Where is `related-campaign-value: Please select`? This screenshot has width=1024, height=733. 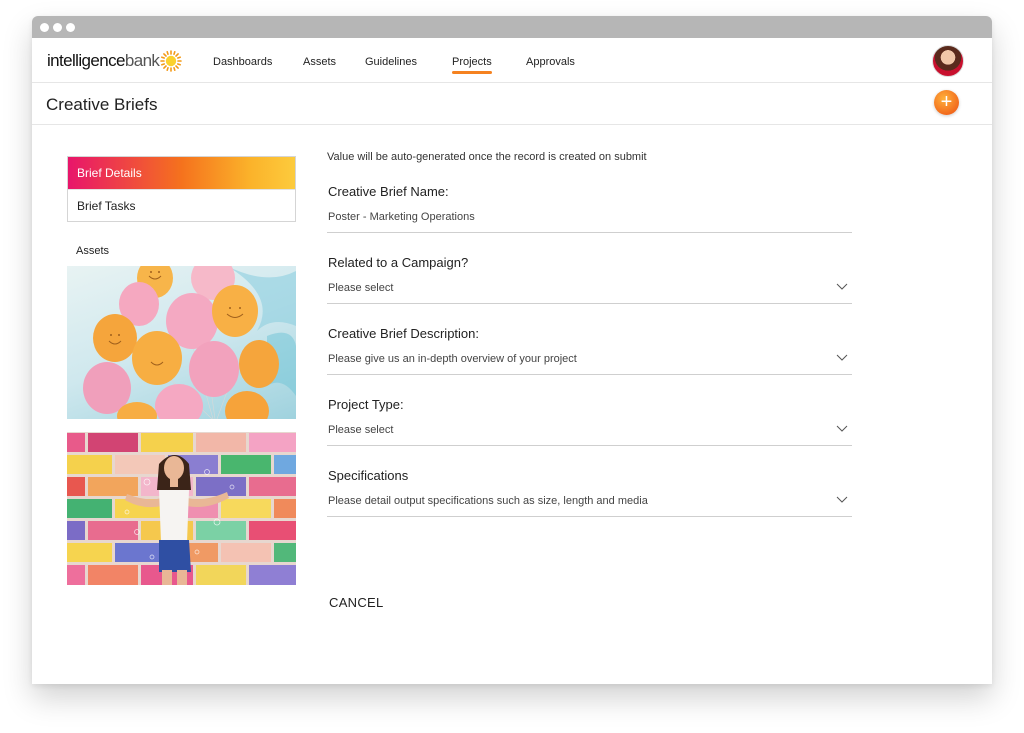
related-campaign-value: Please select is located at coordinates (361, 288).